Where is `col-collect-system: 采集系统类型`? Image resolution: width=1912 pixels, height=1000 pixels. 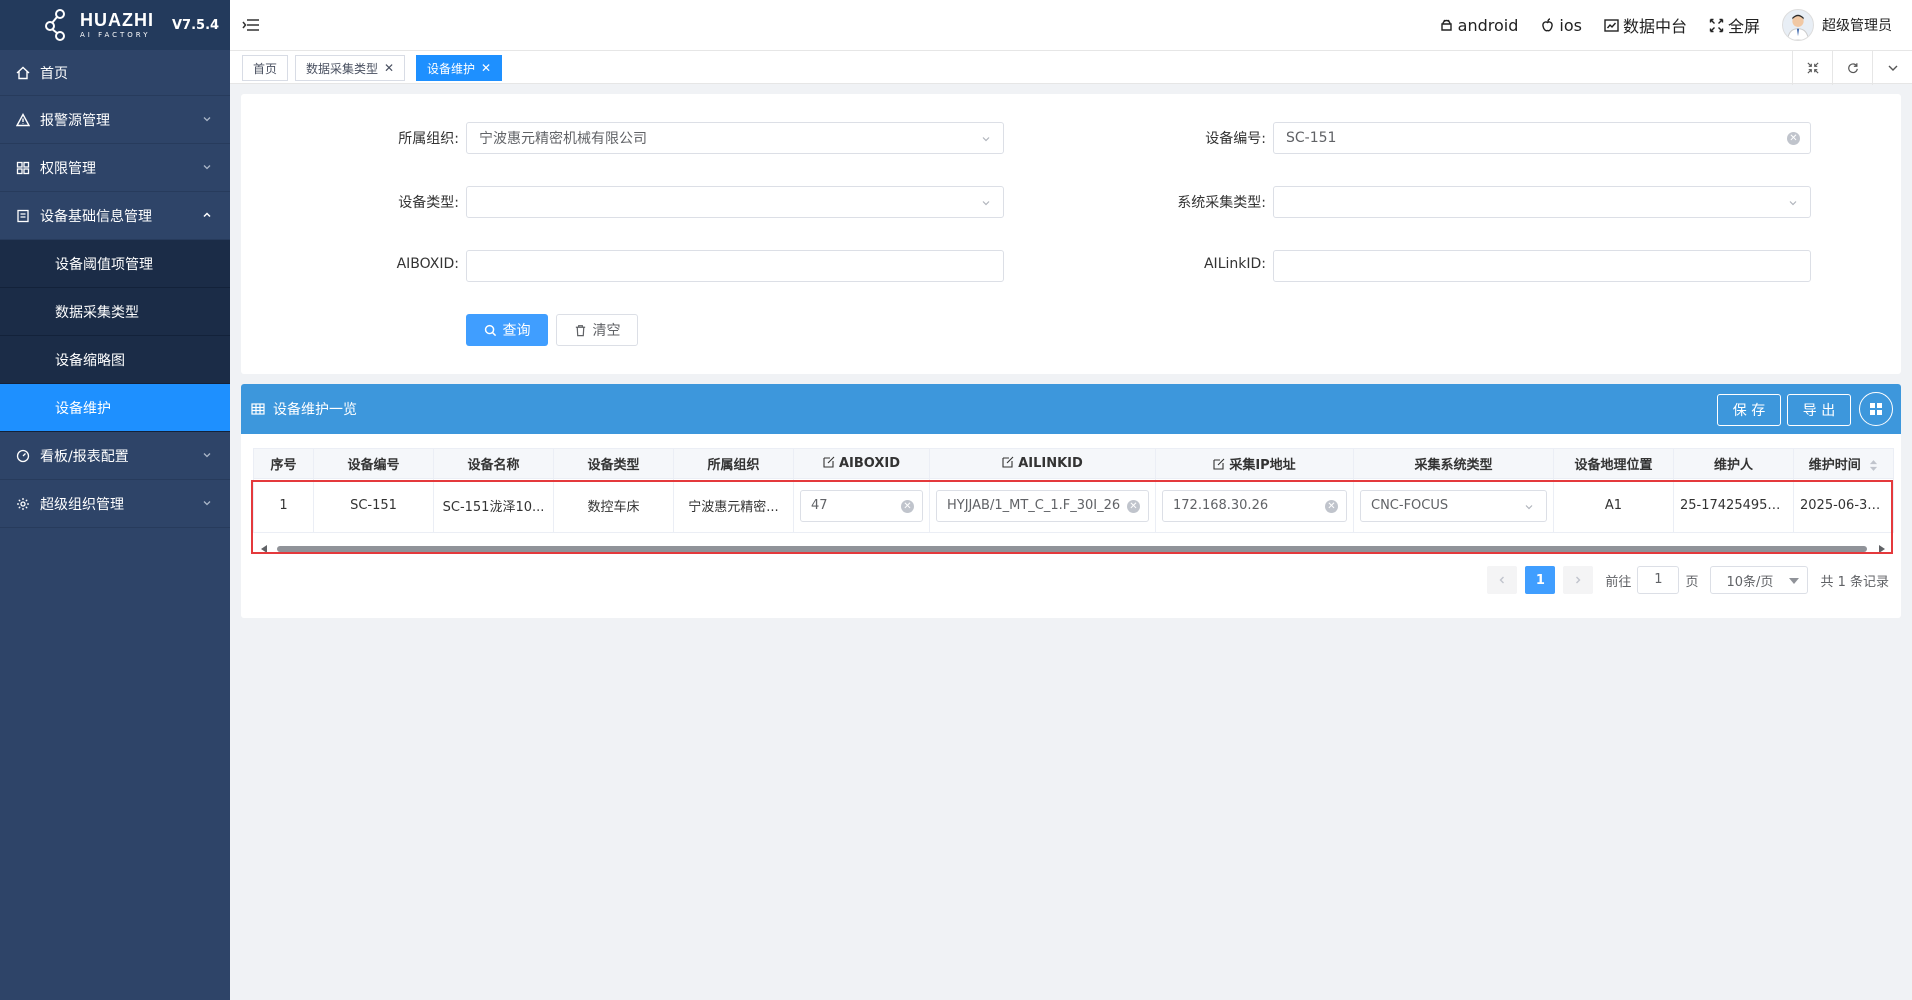
col-collect-system: 采集系统类型 is located at coordinates (1453, 463).